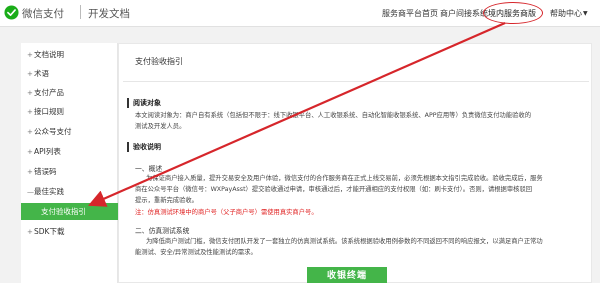  Describe the element at coordinates (49, 191) in the screenshot. I see `sidebar-item-label: 最佳实践` at that location.